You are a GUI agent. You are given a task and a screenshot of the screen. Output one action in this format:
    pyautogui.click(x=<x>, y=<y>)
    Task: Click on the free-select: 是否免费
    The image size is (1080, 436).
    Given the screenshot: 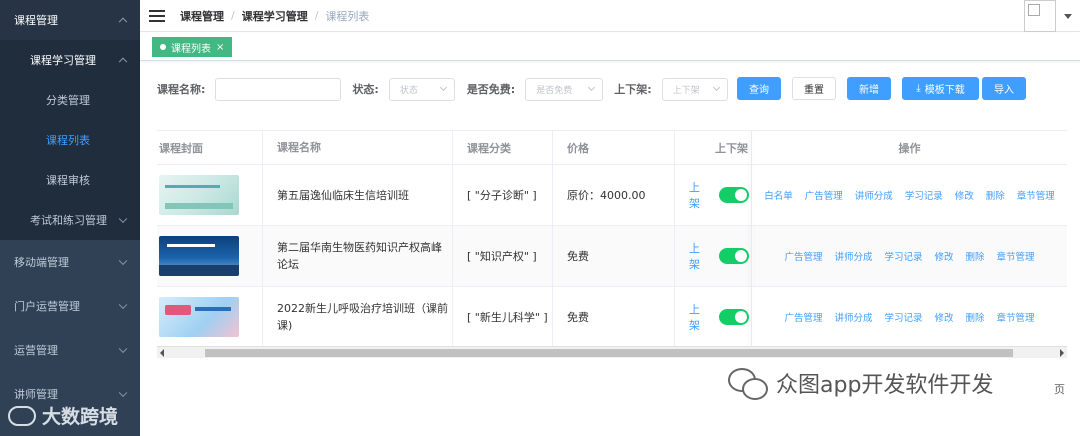 What is the action you would take?
    pyautogui.click(x=564, y=89)
    